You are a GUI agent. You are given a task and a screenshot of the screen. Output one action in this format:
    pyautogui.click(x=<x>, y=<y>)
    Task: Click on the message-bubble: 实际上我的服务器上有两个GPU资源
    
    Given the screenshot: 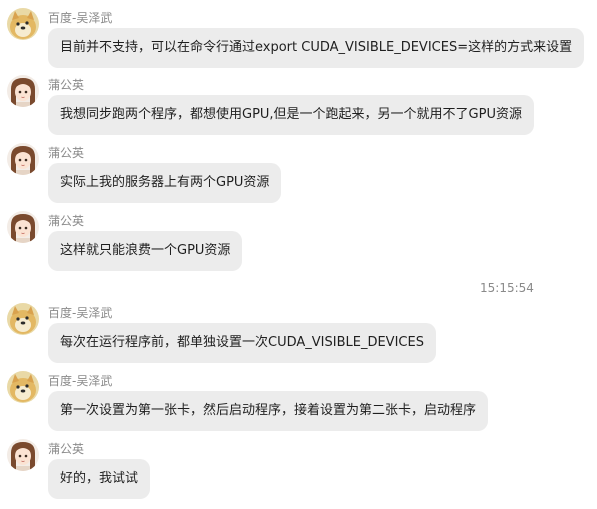 What is the action you would take?
    pyautogui.click(x=165, y=183)
    